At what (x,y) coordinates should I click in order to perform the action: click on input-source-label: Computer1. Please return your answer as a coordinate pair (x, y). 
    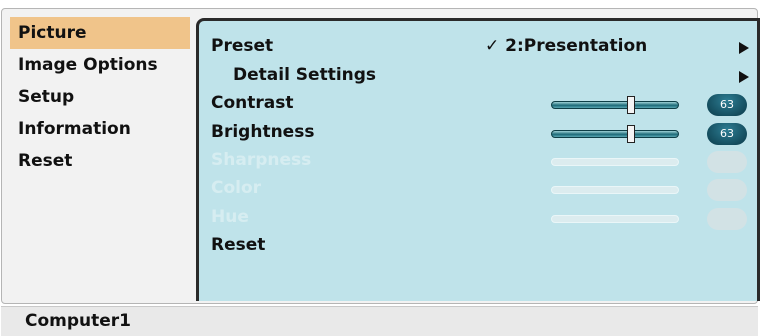
    Looking at the image, I should click on (78, 321).